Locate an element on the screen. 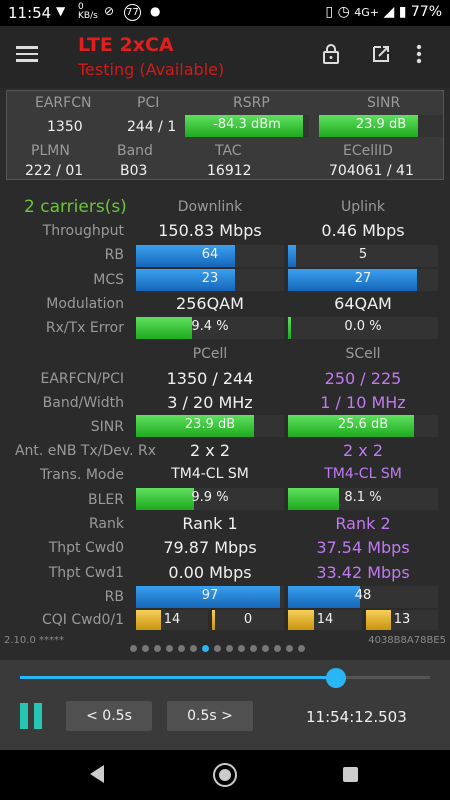 This screenshot has width=450, height=800. cqi-scell-cwd1-value: 13 is located at coordinates (402, 619).